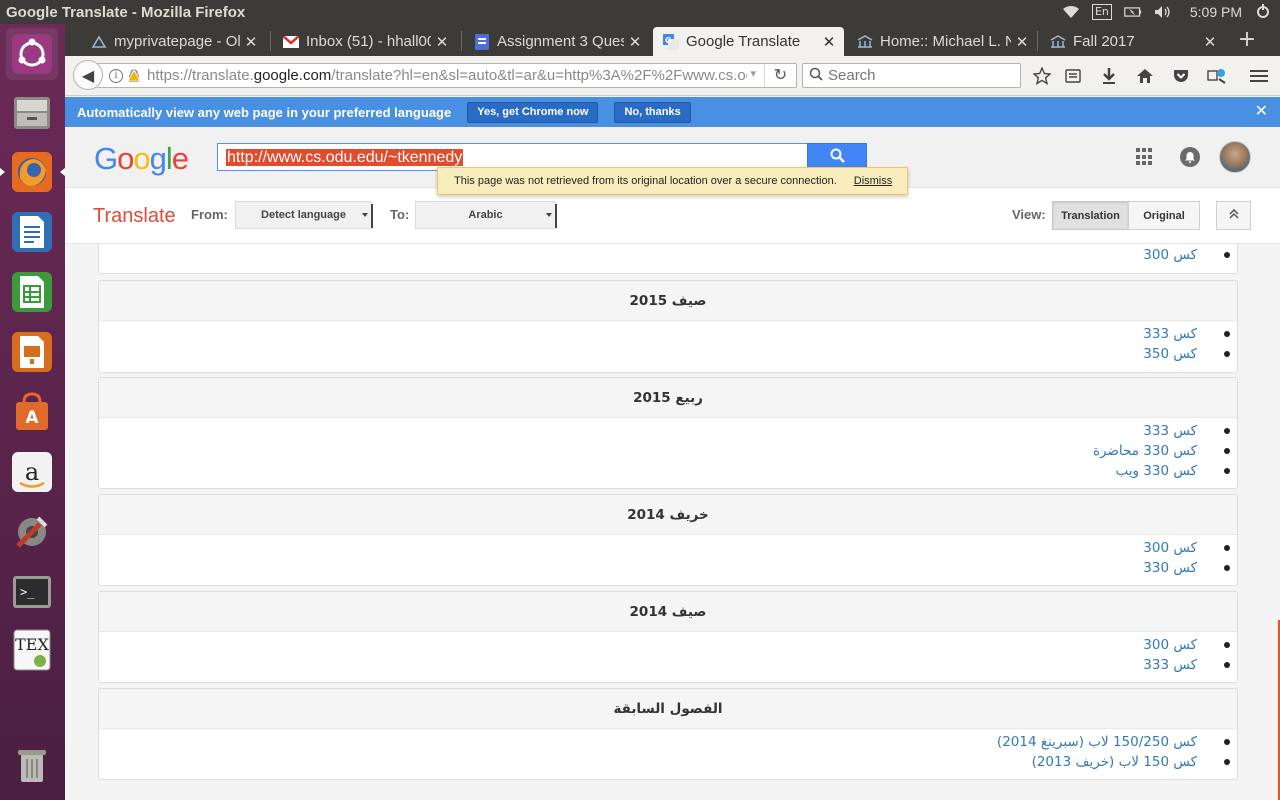 The width and height of the screenshot is (1280, 800). What do you see at coordinates (365, 215) in the screenshot?
I see `chevron-down-icon` at bounding box center [365, 215].